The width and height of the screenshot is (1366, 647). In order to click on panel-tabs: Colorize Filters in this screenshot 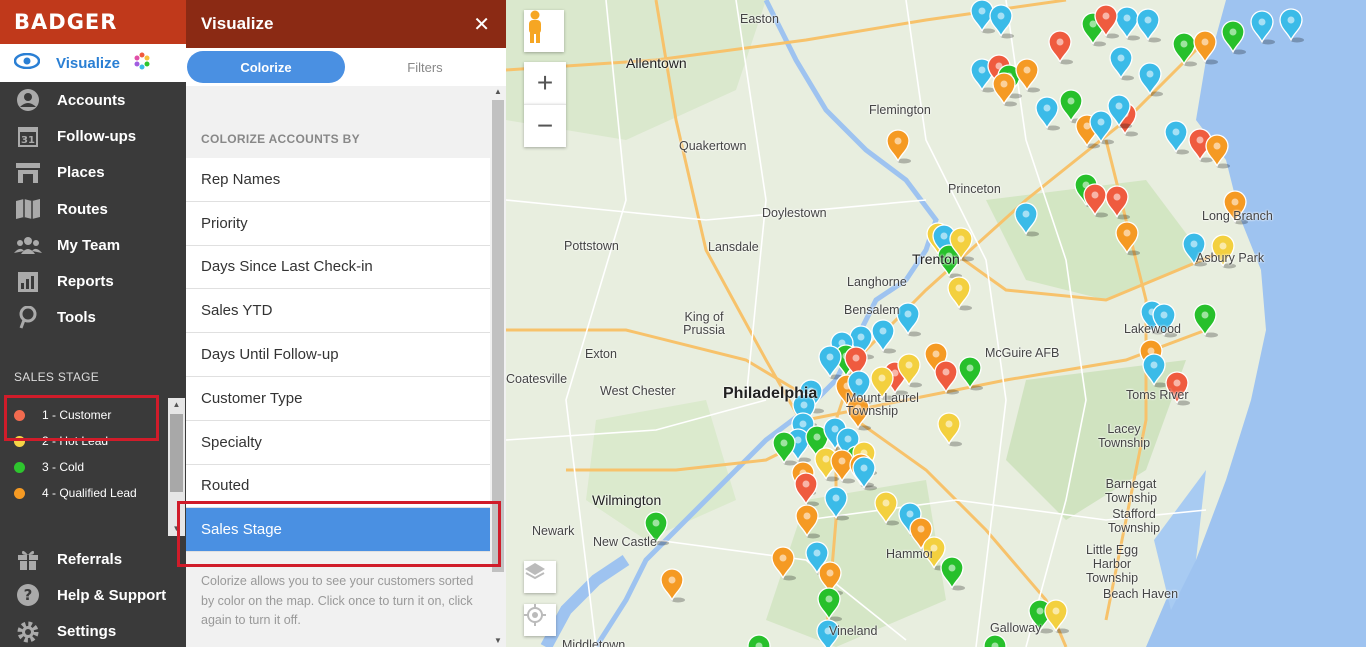, I will do `click(346, 67)`.